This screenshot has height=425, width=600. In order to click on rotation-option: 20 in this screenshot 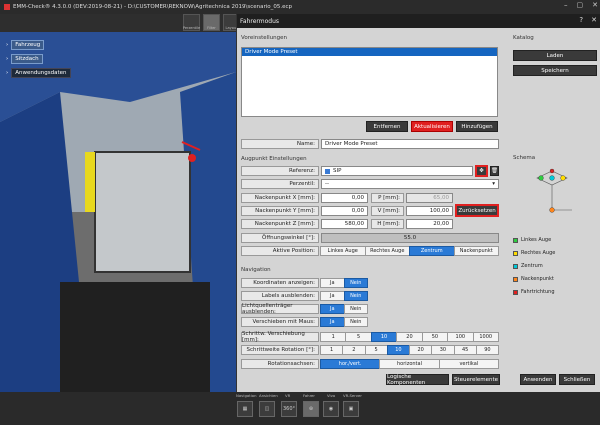, I will do `click(421, 350)`.